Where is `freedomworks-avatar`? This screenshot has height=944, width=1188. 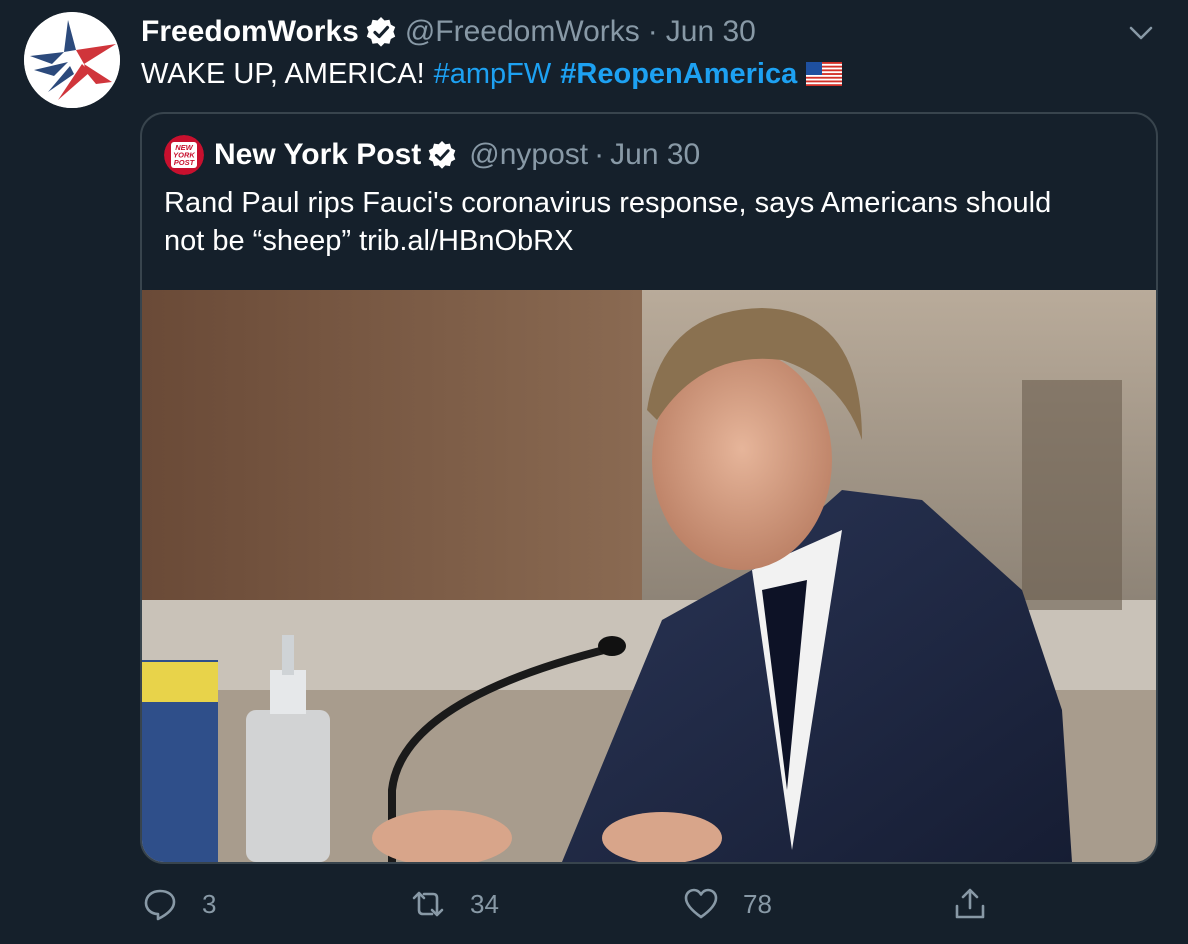 freedomworks-avatar is located at coordinates (72, 60).